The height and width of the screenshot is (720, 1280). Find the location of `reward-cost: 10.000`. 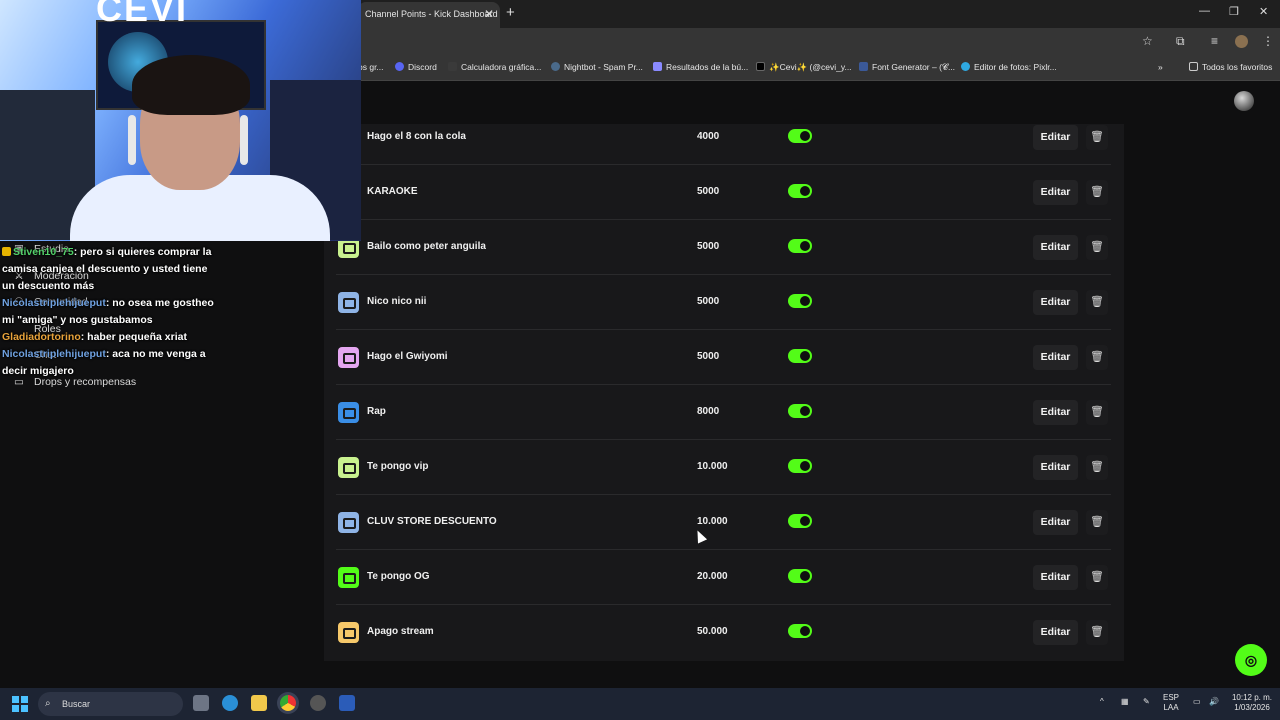

reward-cost: 10.000 is located at coordinates (712, 466).